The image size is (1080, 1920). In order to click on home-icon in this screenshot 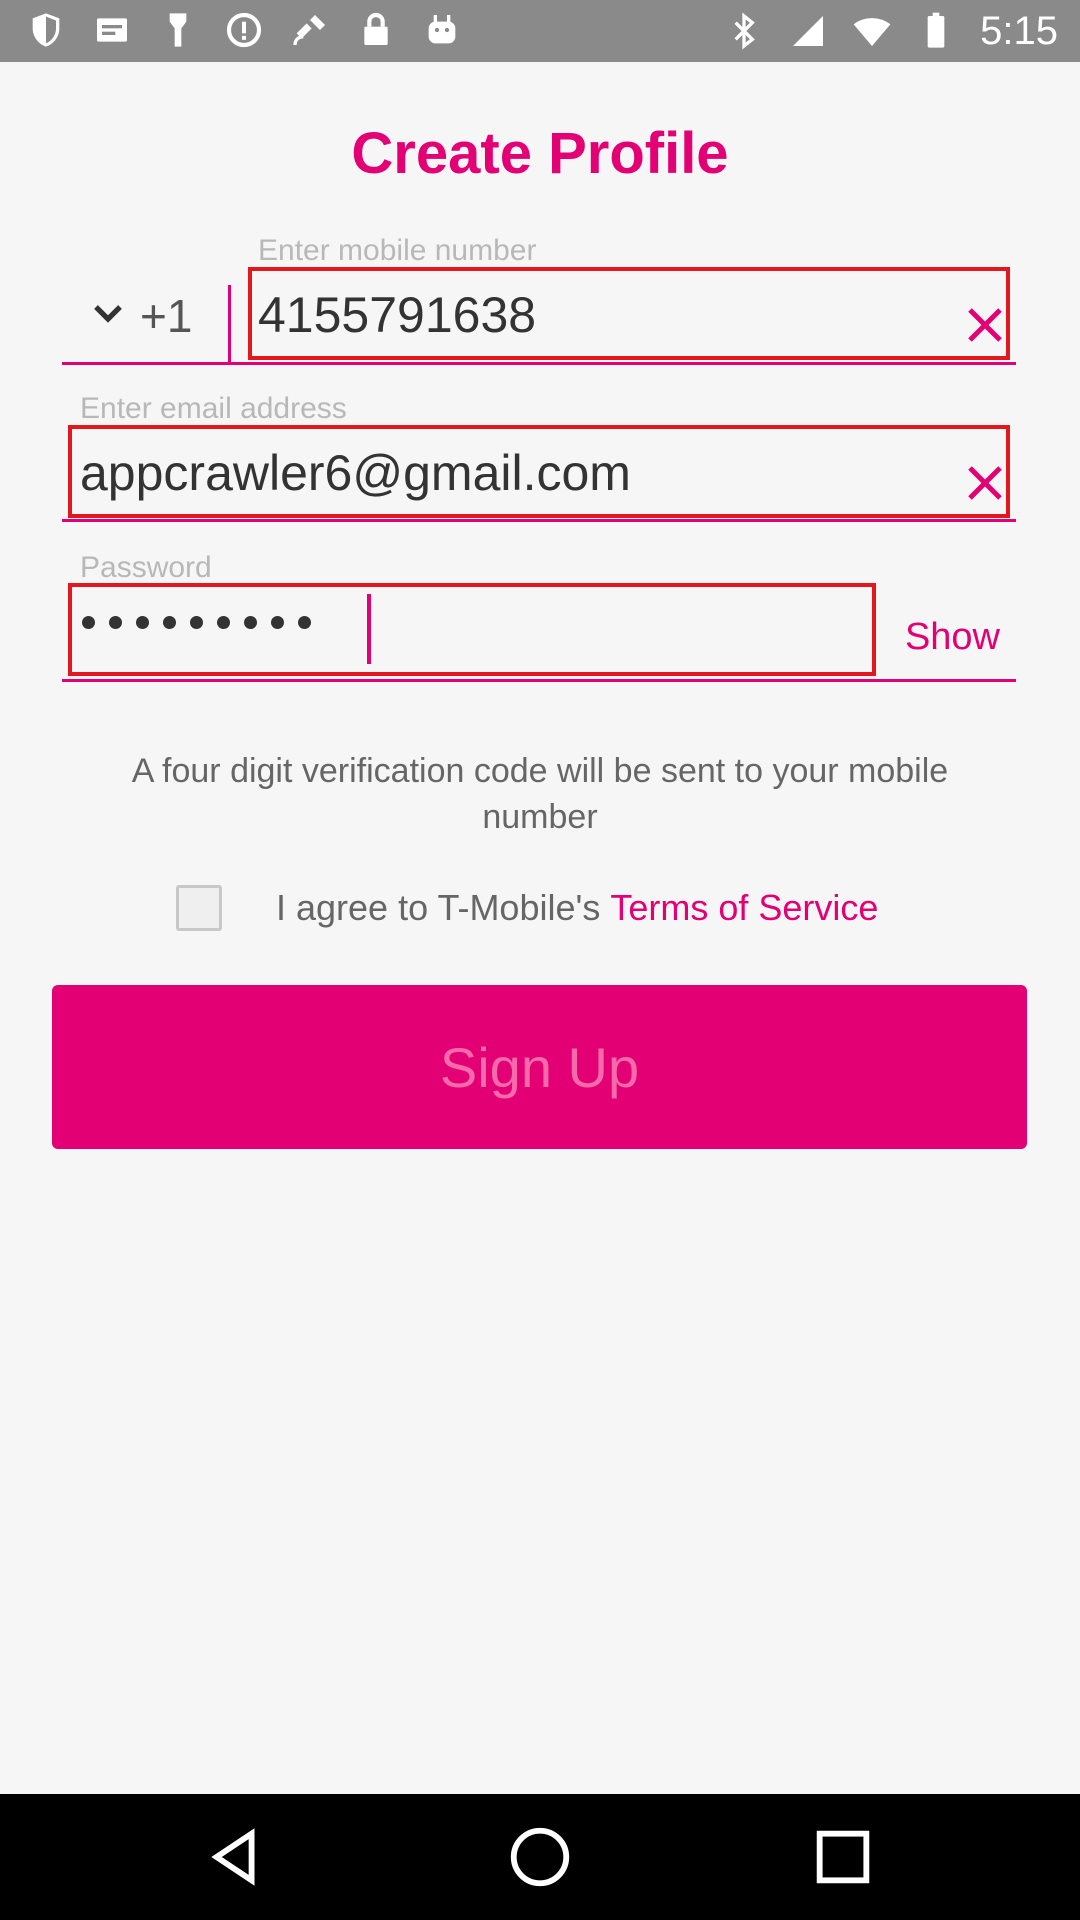, I will do `click(540, 1857)`.